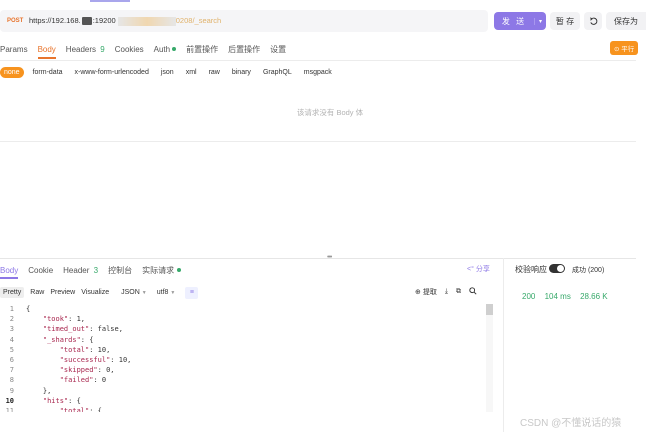  What do you see at coordinates (11, 380) in the screenshot?
I see `line-number: 8` at bounding box center [11, 380].